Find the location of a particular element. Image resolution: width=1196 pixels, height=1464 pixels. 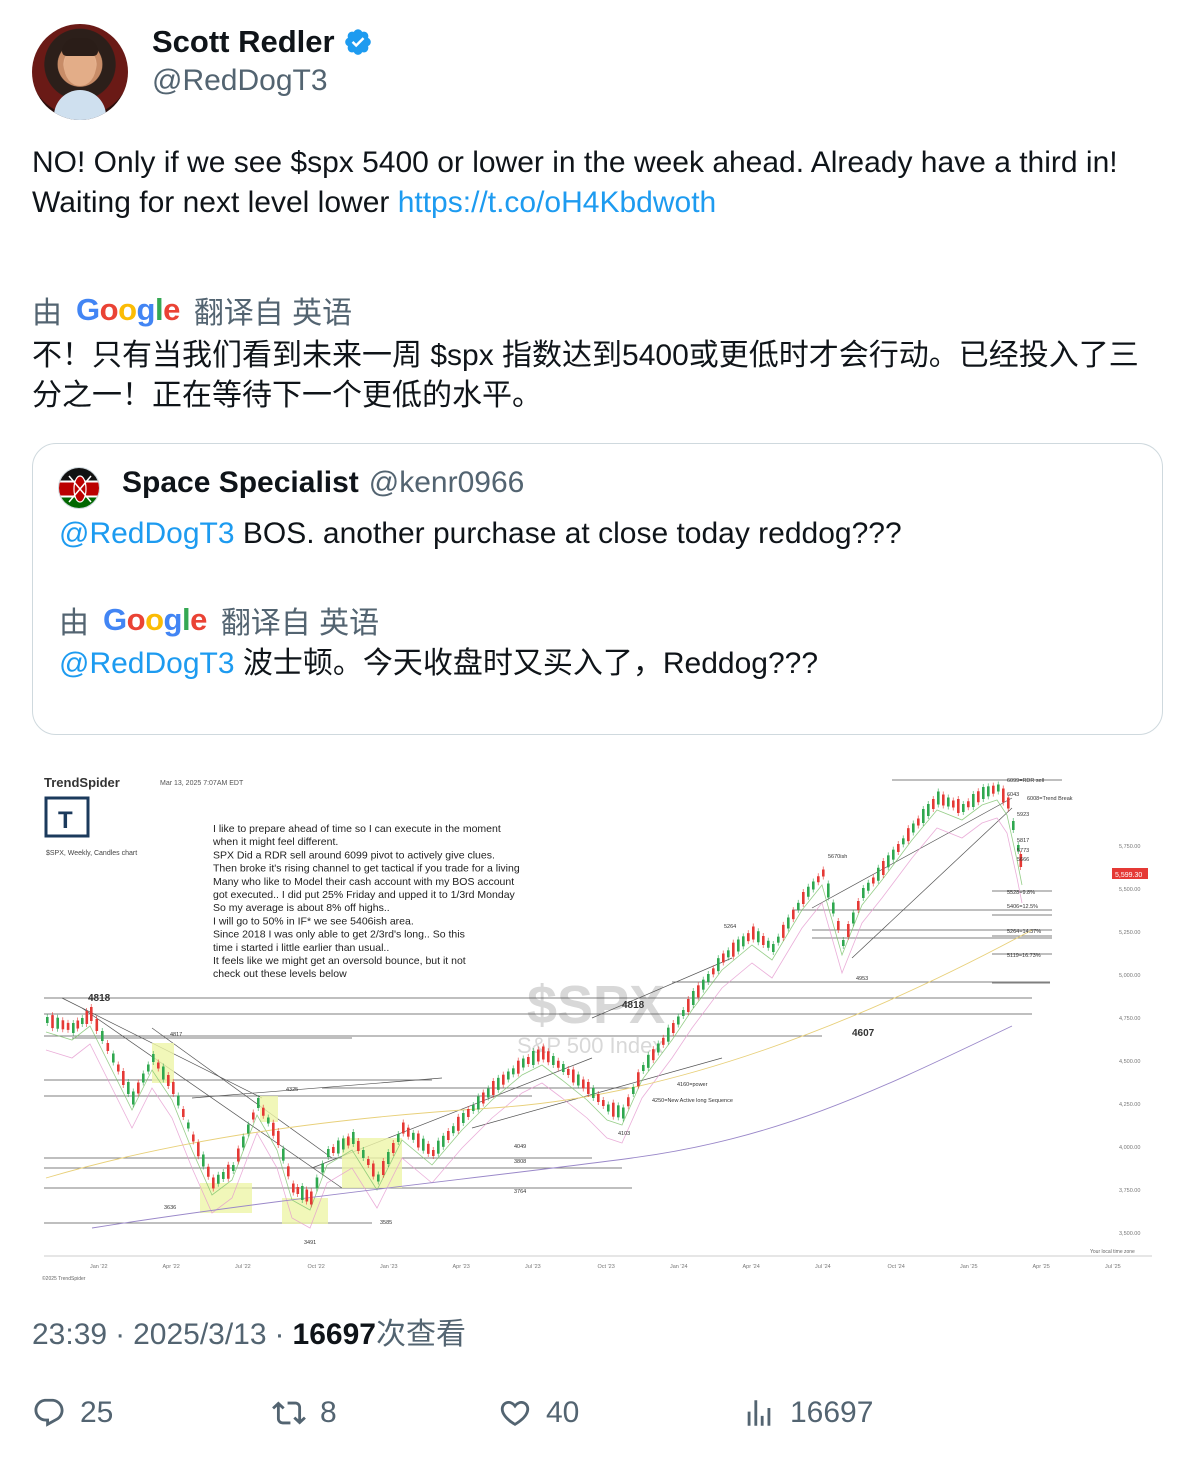

quoted-translate-from-label: 翻译自 英语 is located at coordinates (300, 623).